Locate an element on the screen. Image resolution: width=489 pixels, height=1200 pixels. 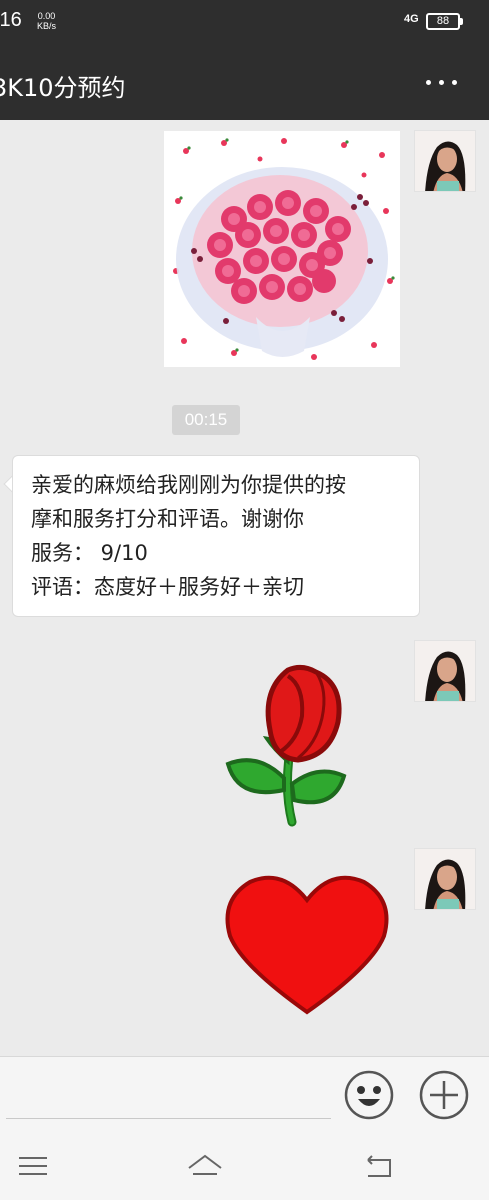
red-rose-icon is located at coordinates (288, 745).